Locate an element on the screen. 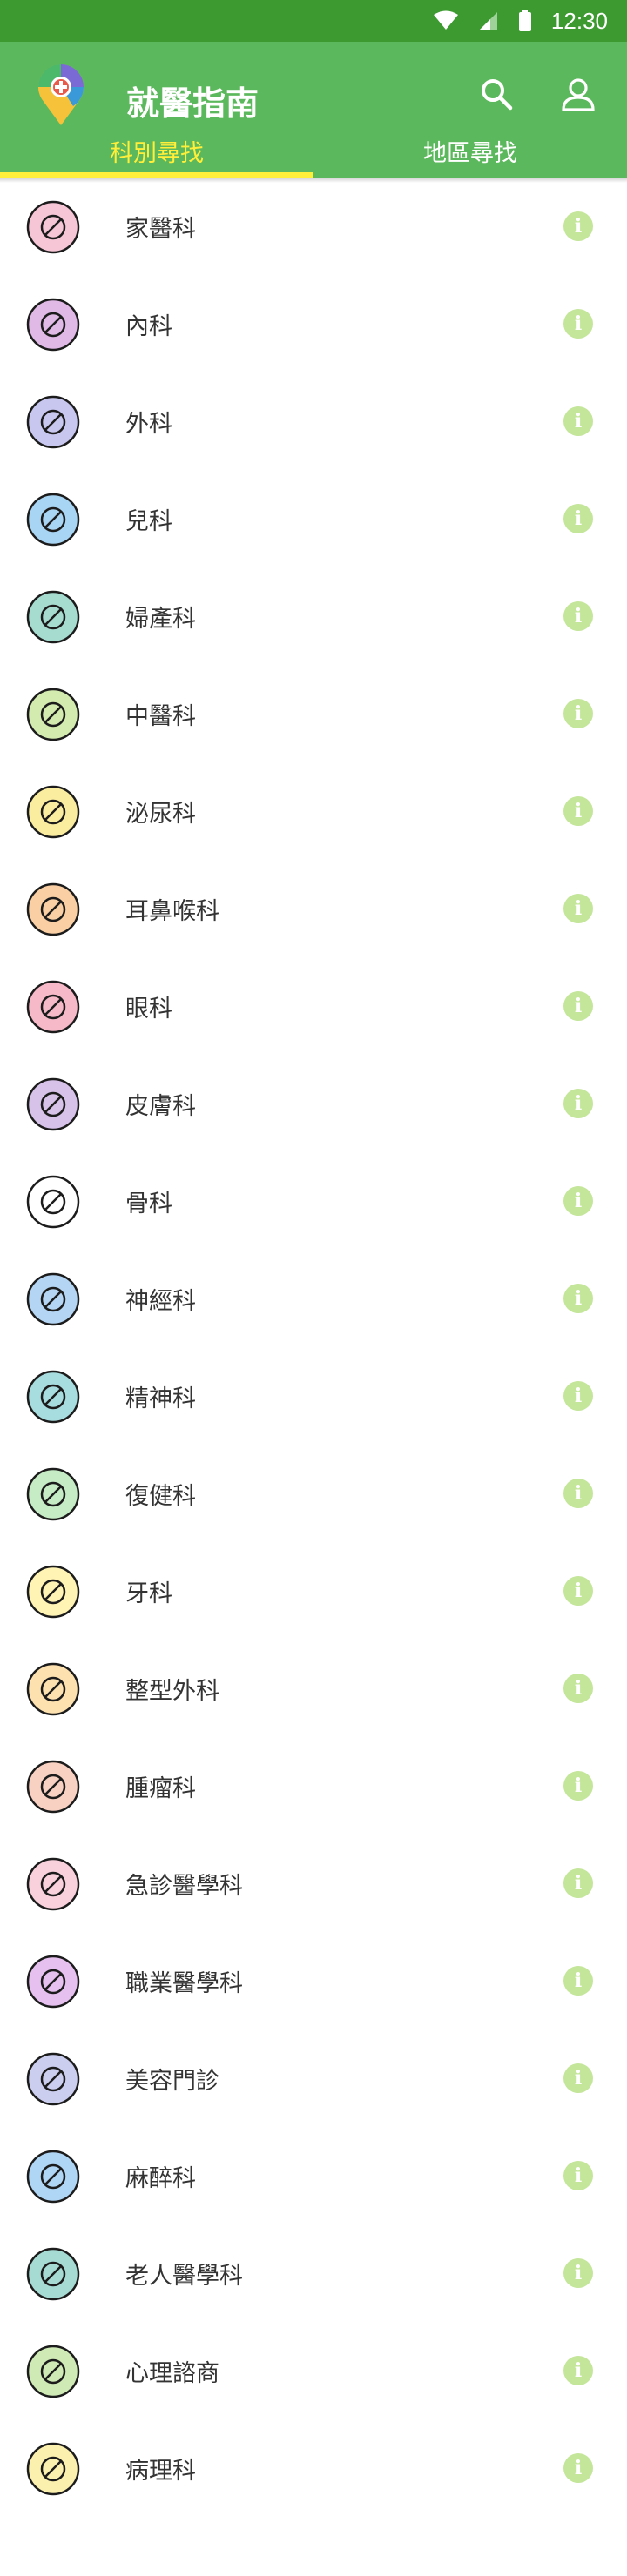  department-row: 兒科 i is located at coordinates (313, 518).